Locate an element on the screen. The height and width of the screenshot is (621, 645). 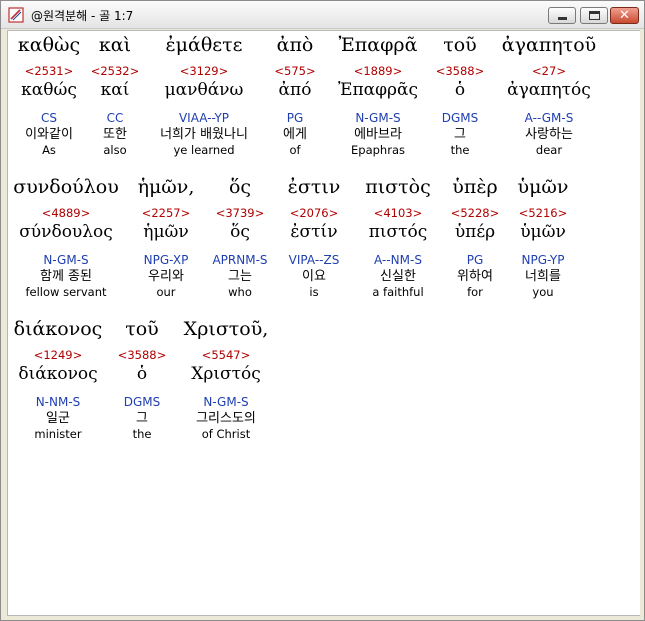
greek-word: ἀπὸ is located at coordinates (295, 45).